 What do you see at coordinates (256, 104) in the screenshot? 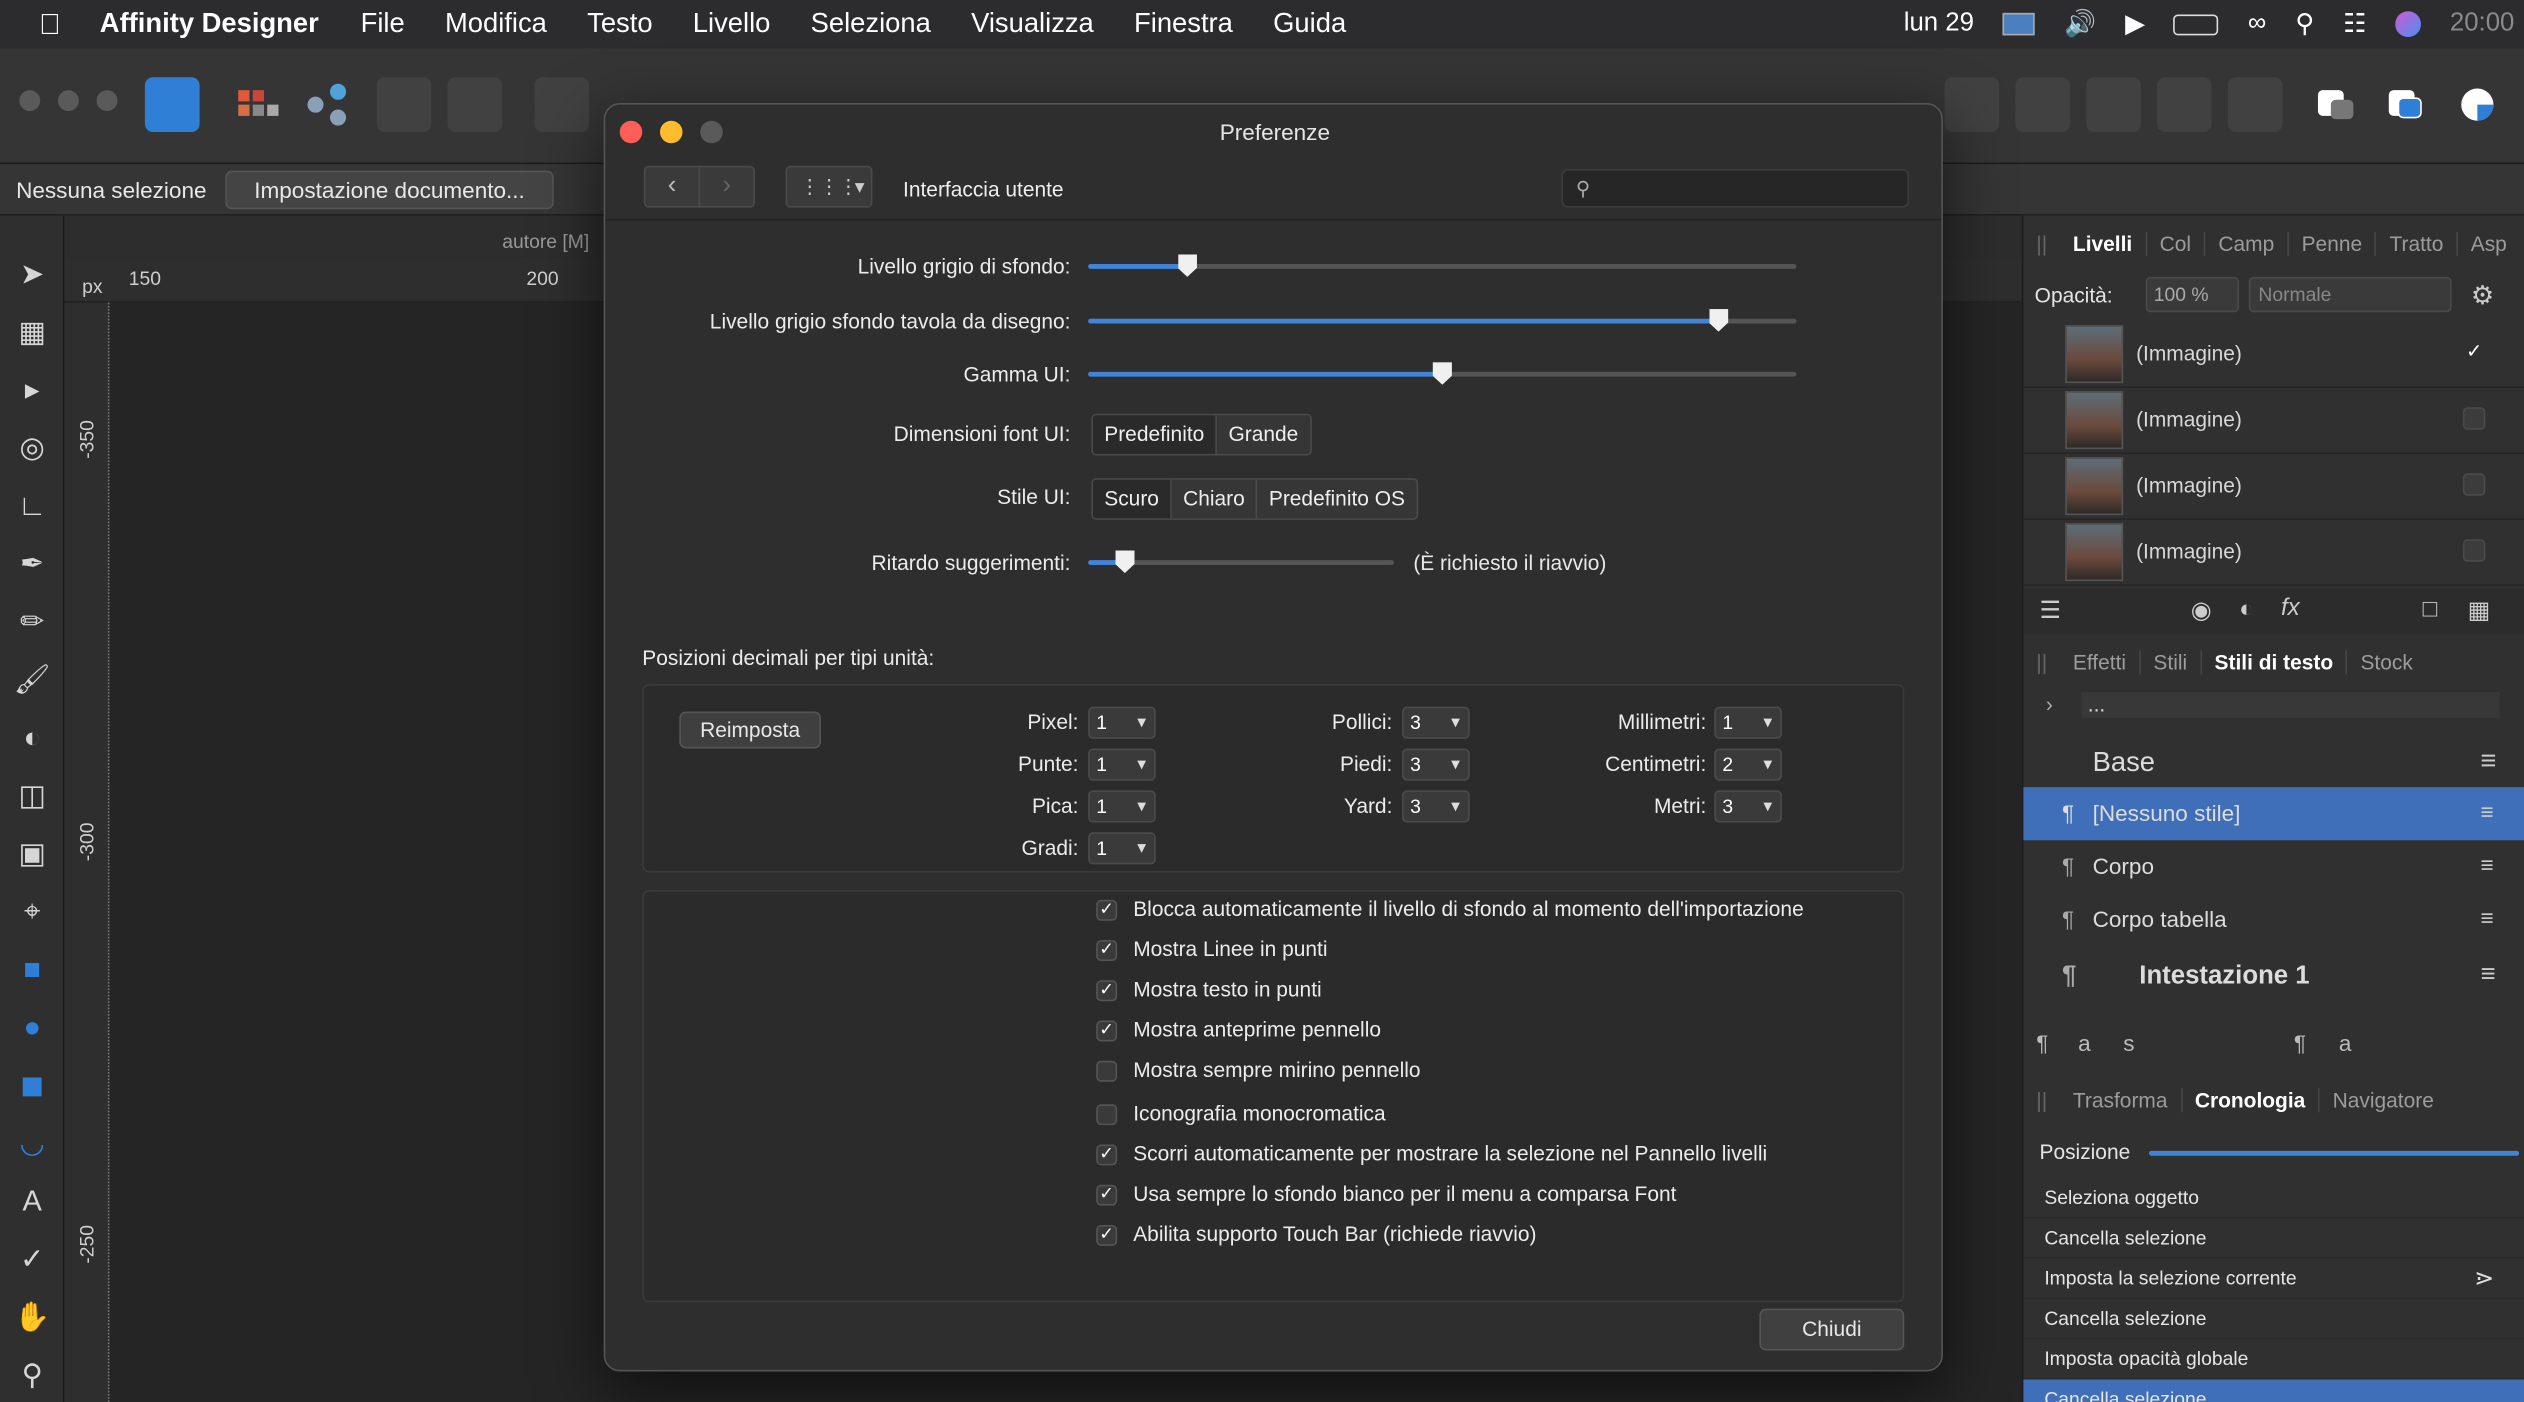
I see `pixel-persona-icon` at bounding box center [256, 104].